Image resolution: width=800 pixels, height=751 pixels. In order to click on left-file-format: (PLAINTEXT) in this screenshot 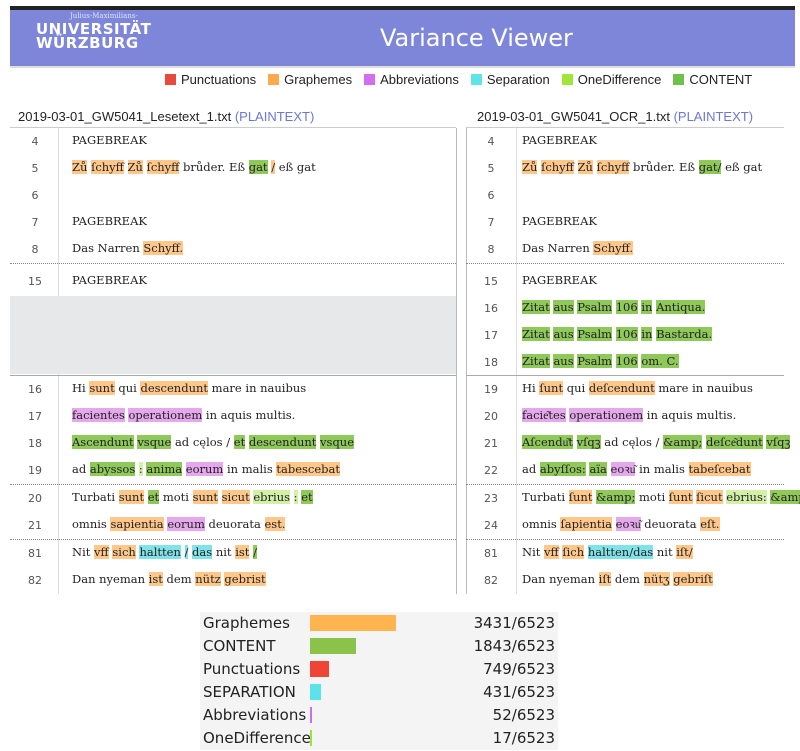, I will do `click(274, 116)`.